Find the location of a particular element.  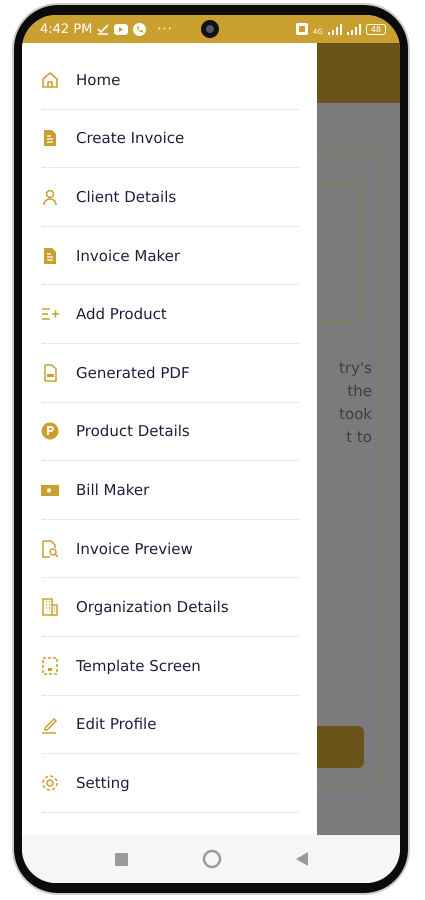

battery-indicator: 48 is located at coordinates (376, 29).